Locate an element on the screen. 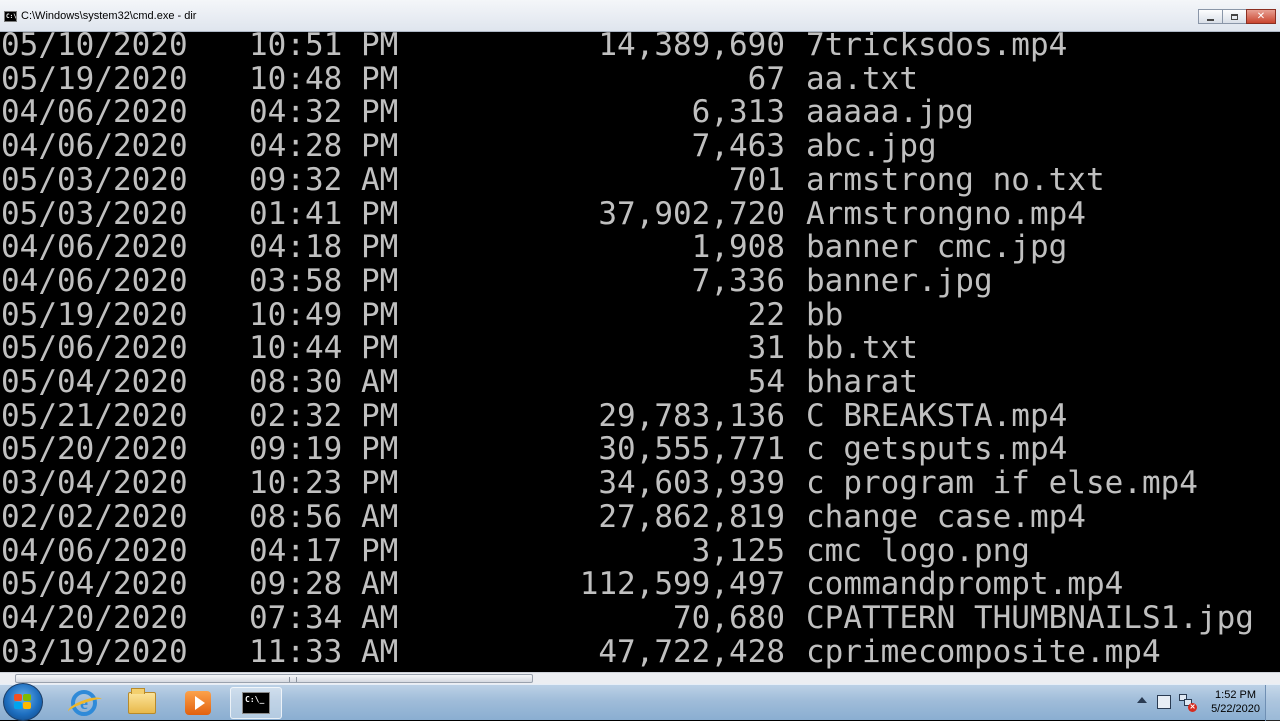  listing-date: 05/21/2020 is located at coordinates (94, 416).